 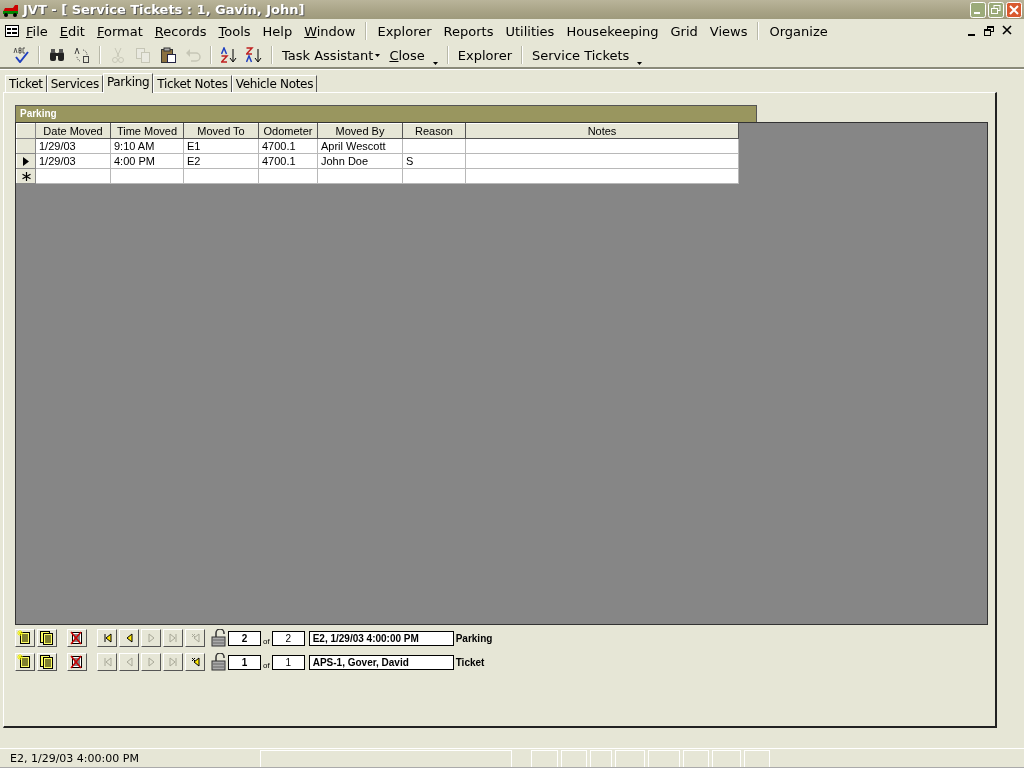 I want to click on menu-item: Tools, so click(x=234, y=31).